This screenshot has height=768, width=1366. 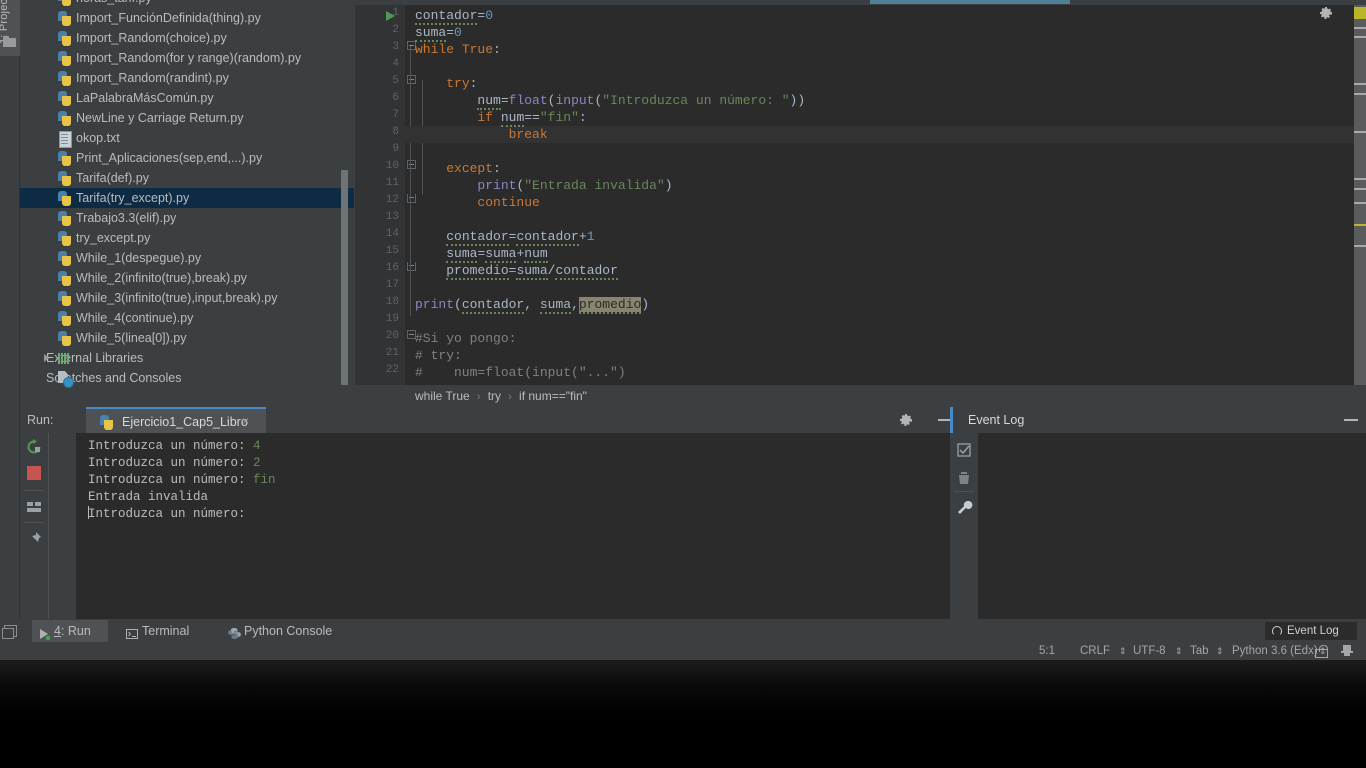 What do you see at coordinates (964, 478) in the screenshot?
I see `delete-icon` at bounding box center [964, 478].